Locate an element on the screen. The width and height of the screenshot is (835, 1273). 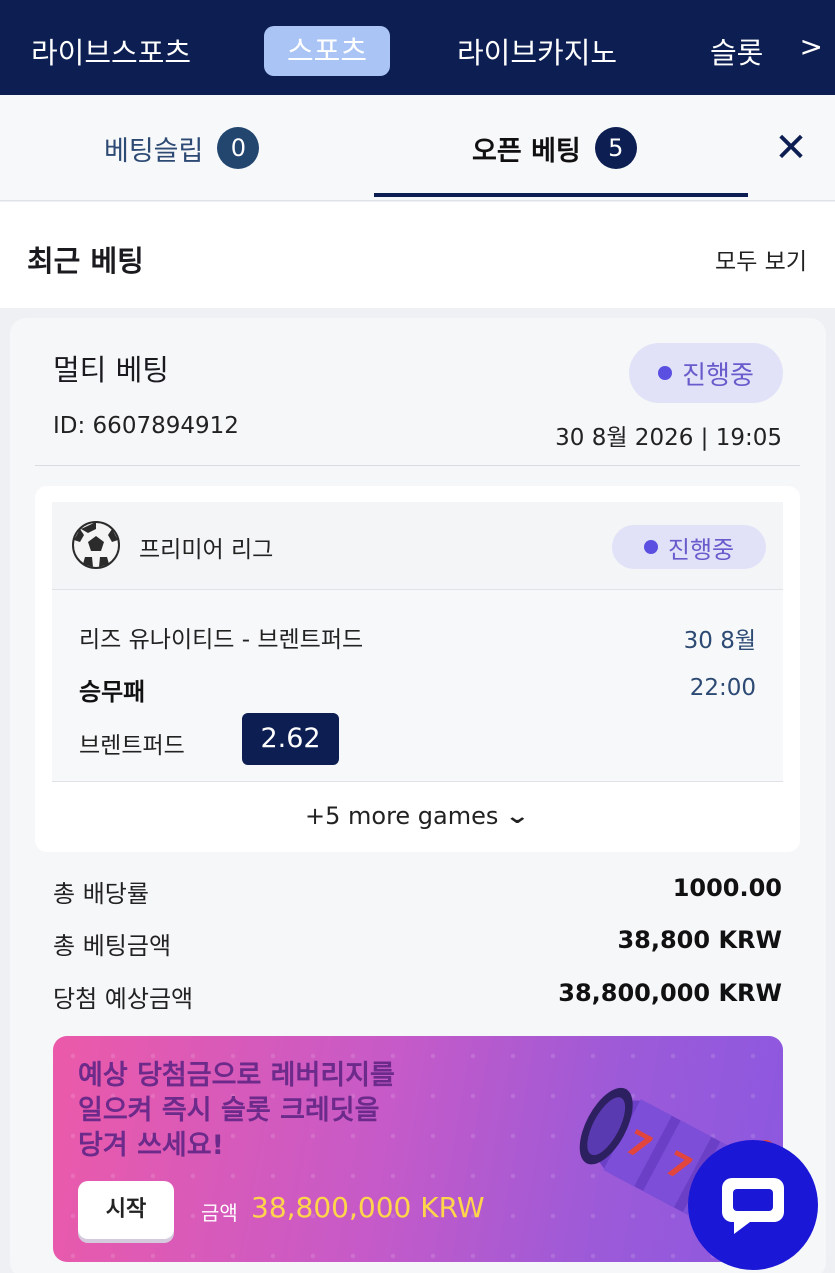
status-badge: 진행중 is located at coordinates (706, 373).